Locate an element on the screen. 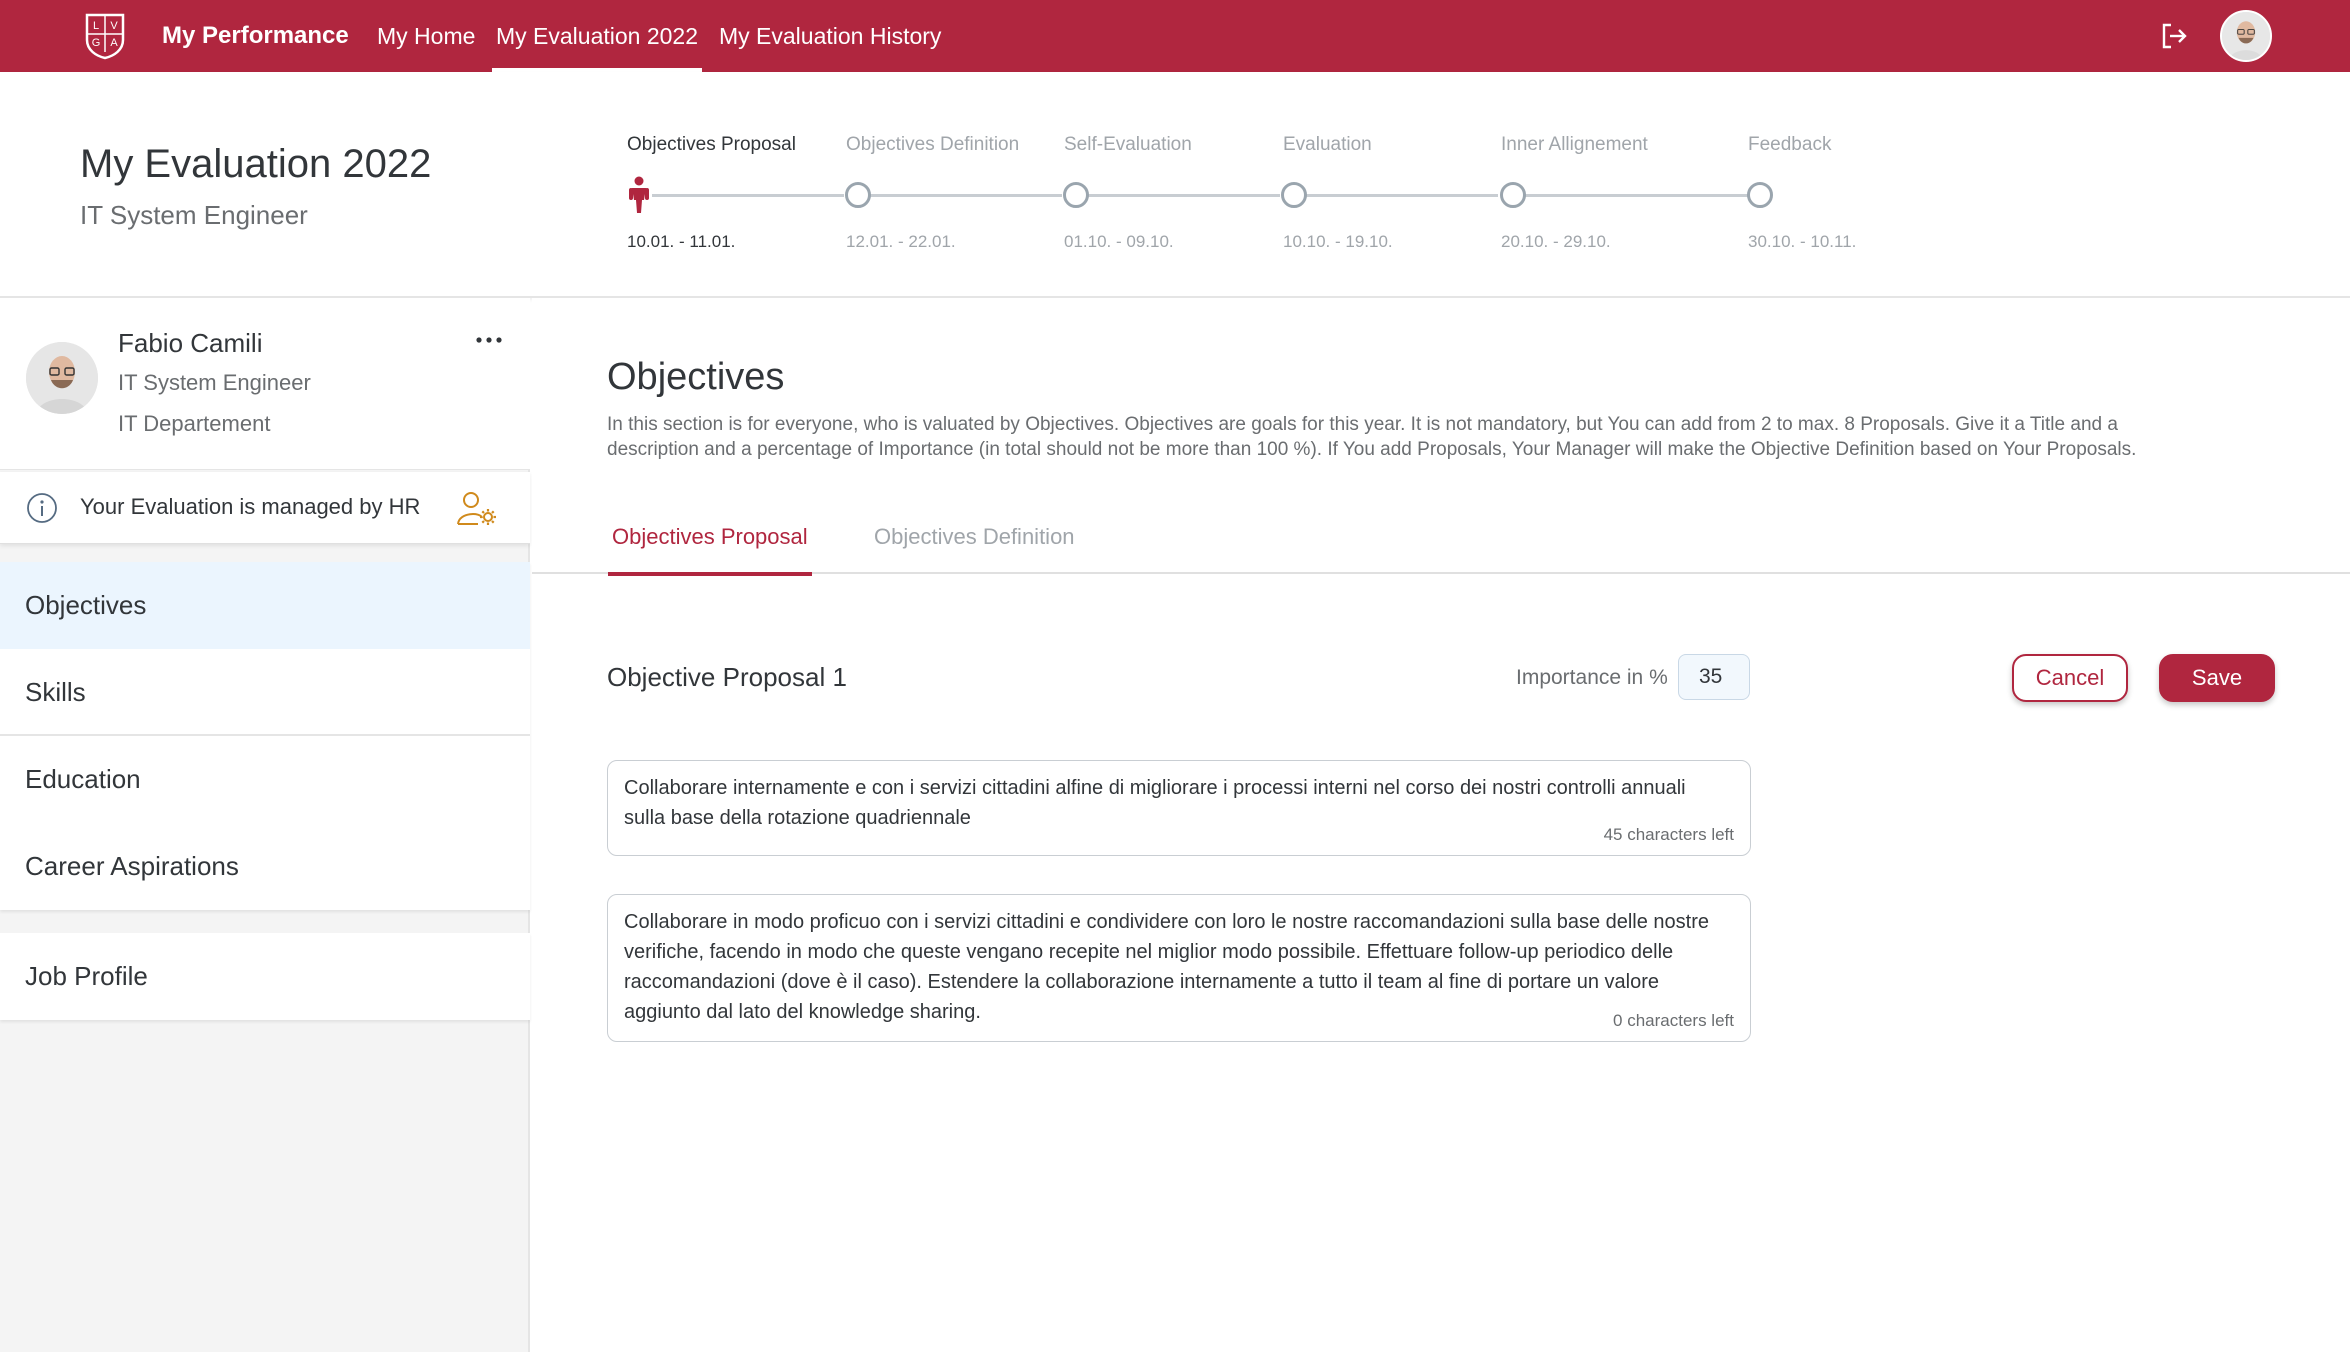 The height and width of the screenshot is (1352, 2350). svg-text: V is located at coordinates (114, 26).